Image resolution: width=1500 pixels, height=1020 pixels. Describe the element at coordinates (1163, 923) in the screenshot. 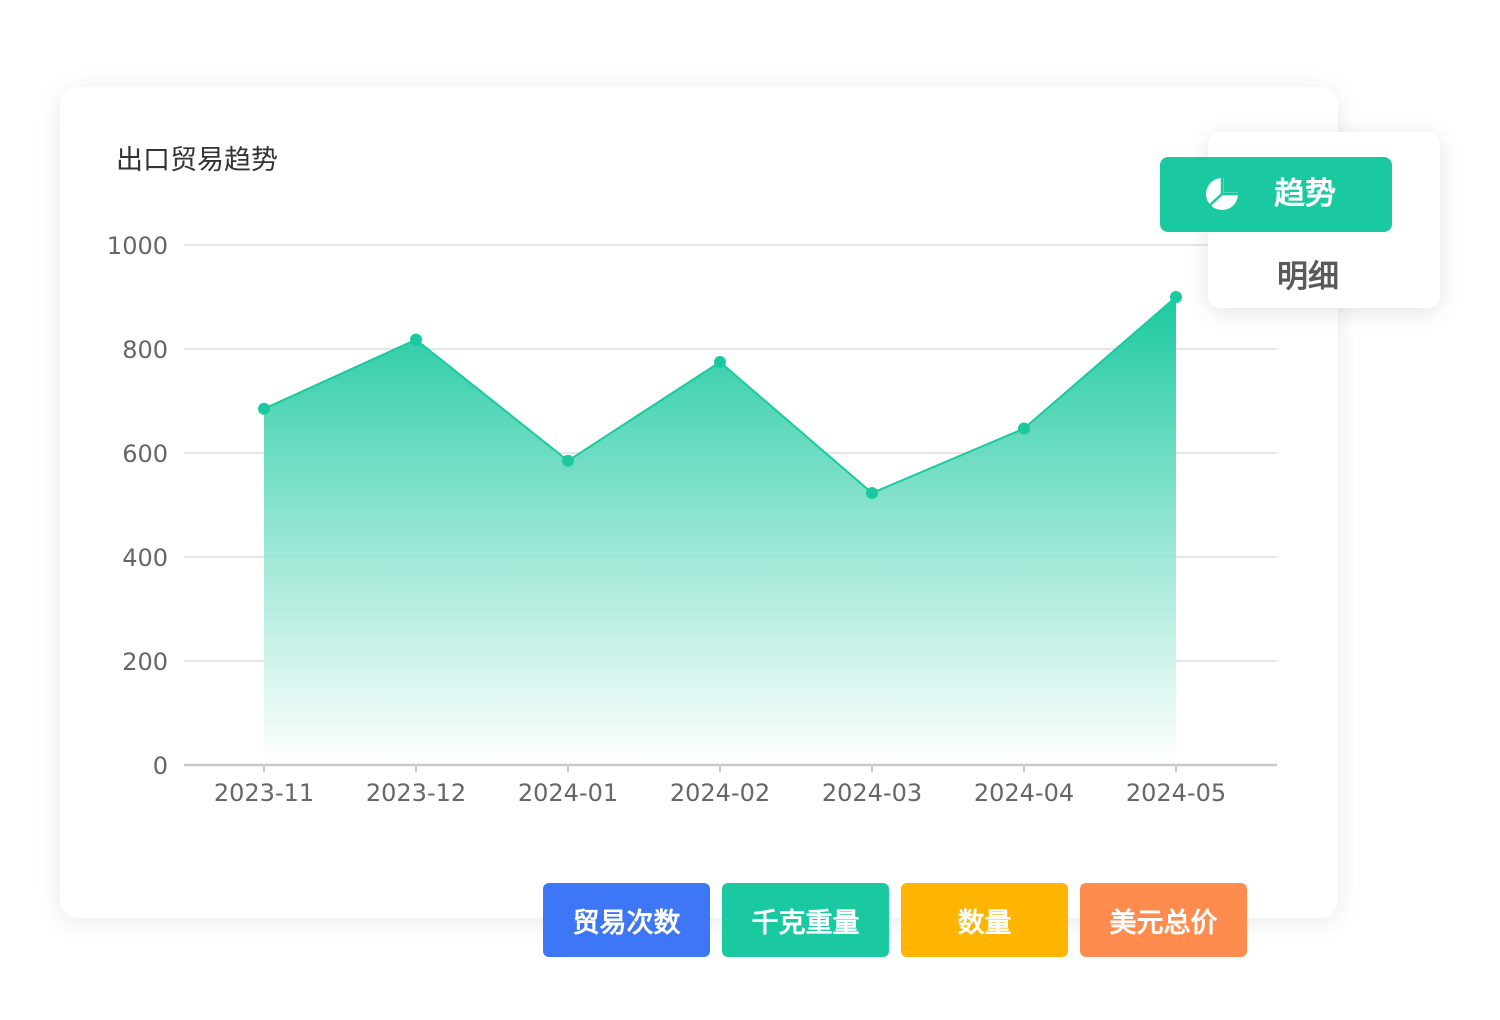

I see `metric-button-label: 美元总价` at that location.